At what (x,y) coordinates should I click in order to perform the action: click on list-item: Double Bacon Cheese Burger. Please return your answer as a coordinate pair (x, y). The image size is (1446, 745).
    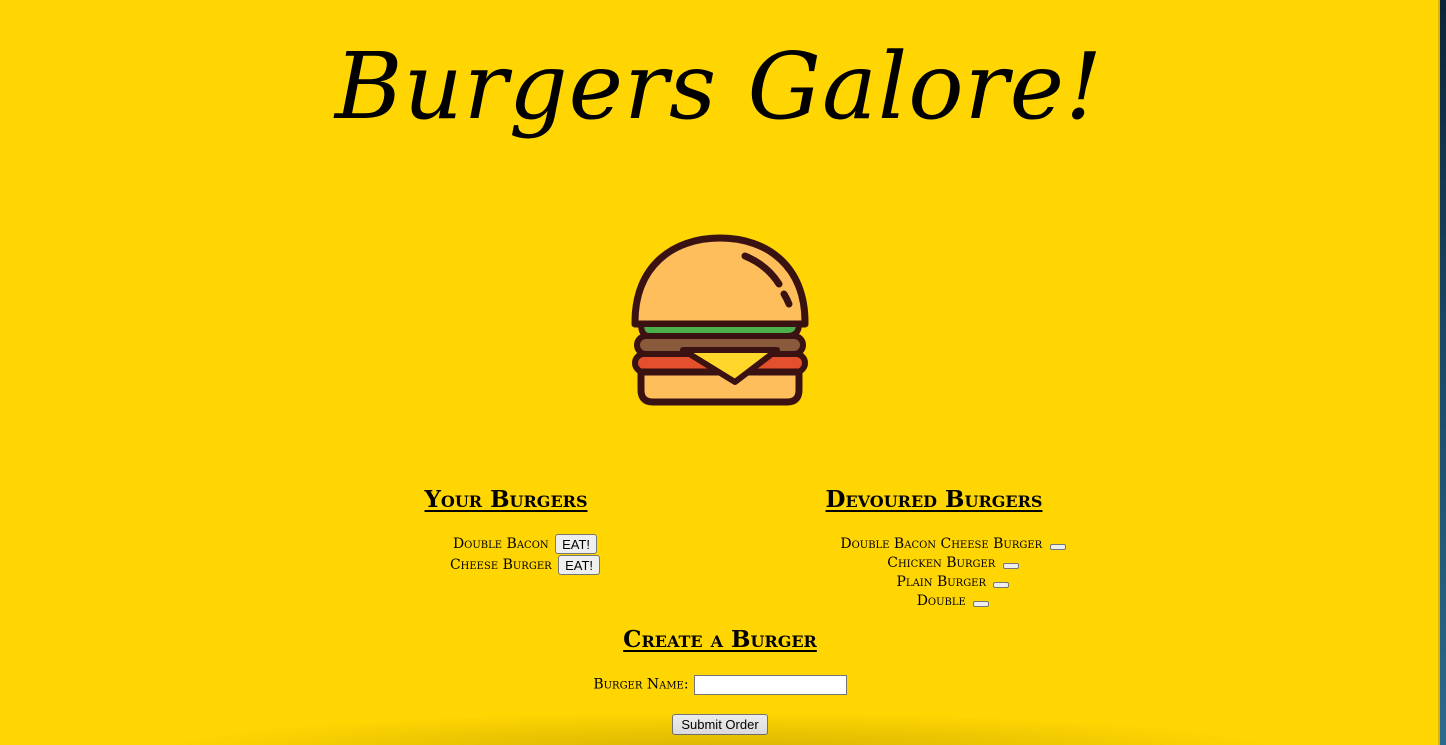
    Looking at the image, I should click on (953, 544).